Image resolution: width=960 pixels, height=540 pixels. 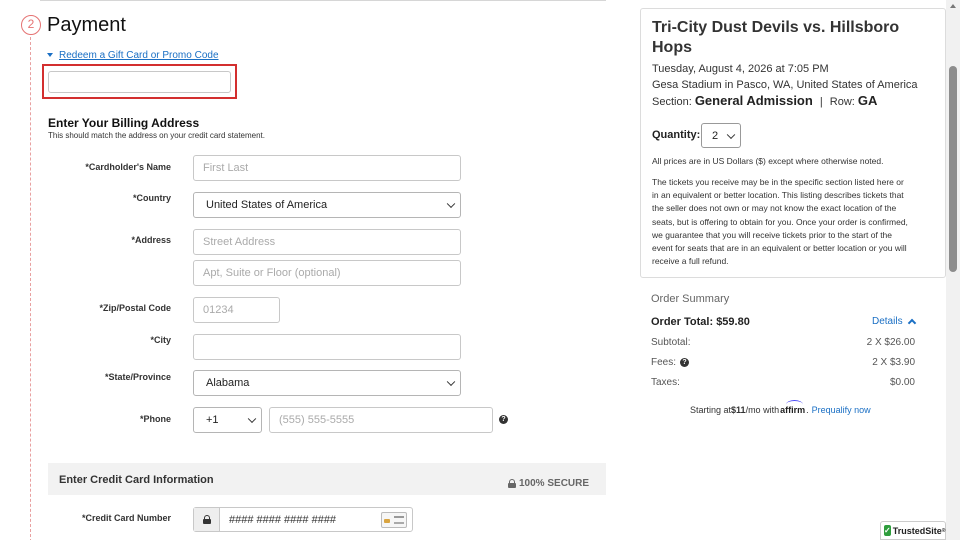 What do you see at coordinates (917, 530) in the screenshot?
I see `trustedsite-label: TrustedSite` at bounding box center [917, 530].